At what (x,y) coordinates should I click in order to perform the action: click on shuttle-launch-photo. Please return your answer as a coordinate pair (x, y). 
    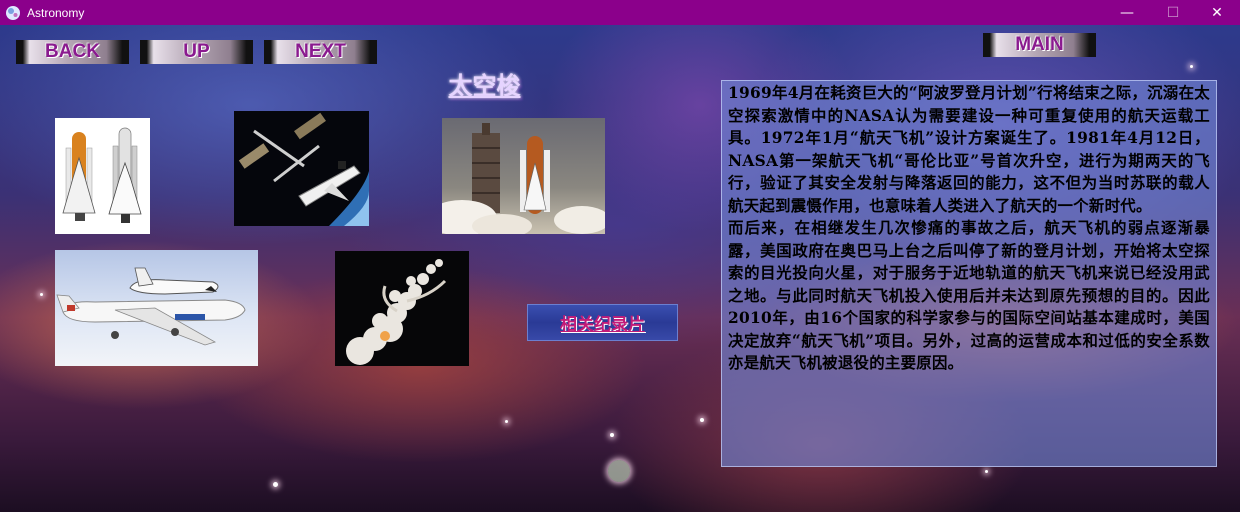
    Looking at the image, I should click on (523, 176).